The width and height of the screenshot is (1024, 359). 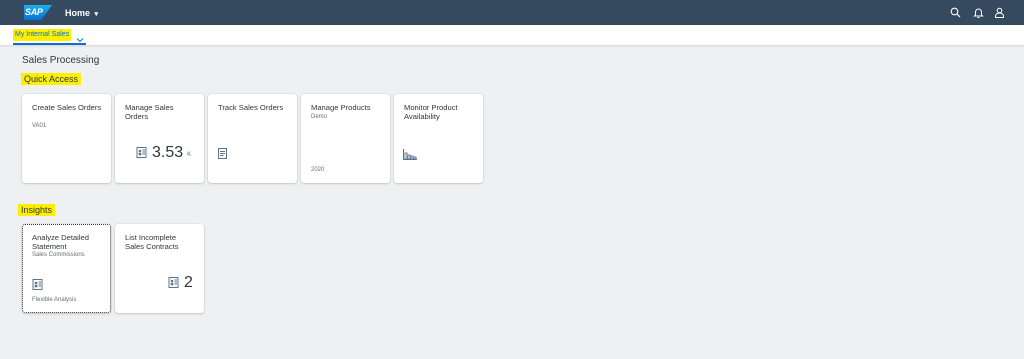 I want to click on section-title: Sales Processing, so click(x=61, y=60).